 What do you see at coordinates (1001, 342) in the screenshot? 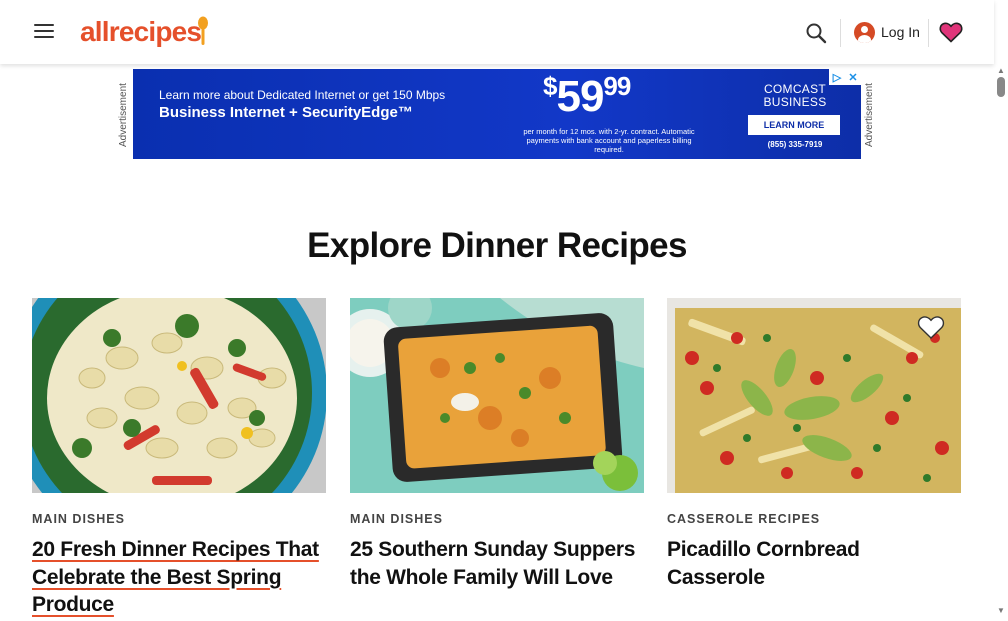
I see `scrollbar: ▲ ▼` at bounding box center [1001, 342].